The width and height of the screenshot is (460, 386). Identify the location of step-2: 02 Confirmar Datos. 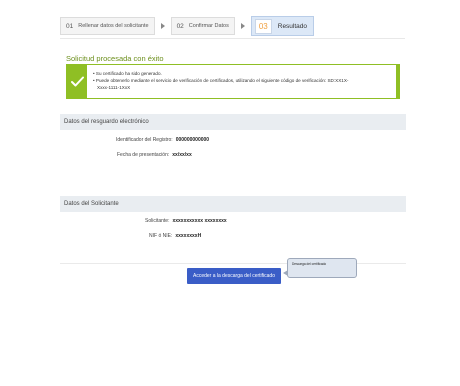
(202, 26).